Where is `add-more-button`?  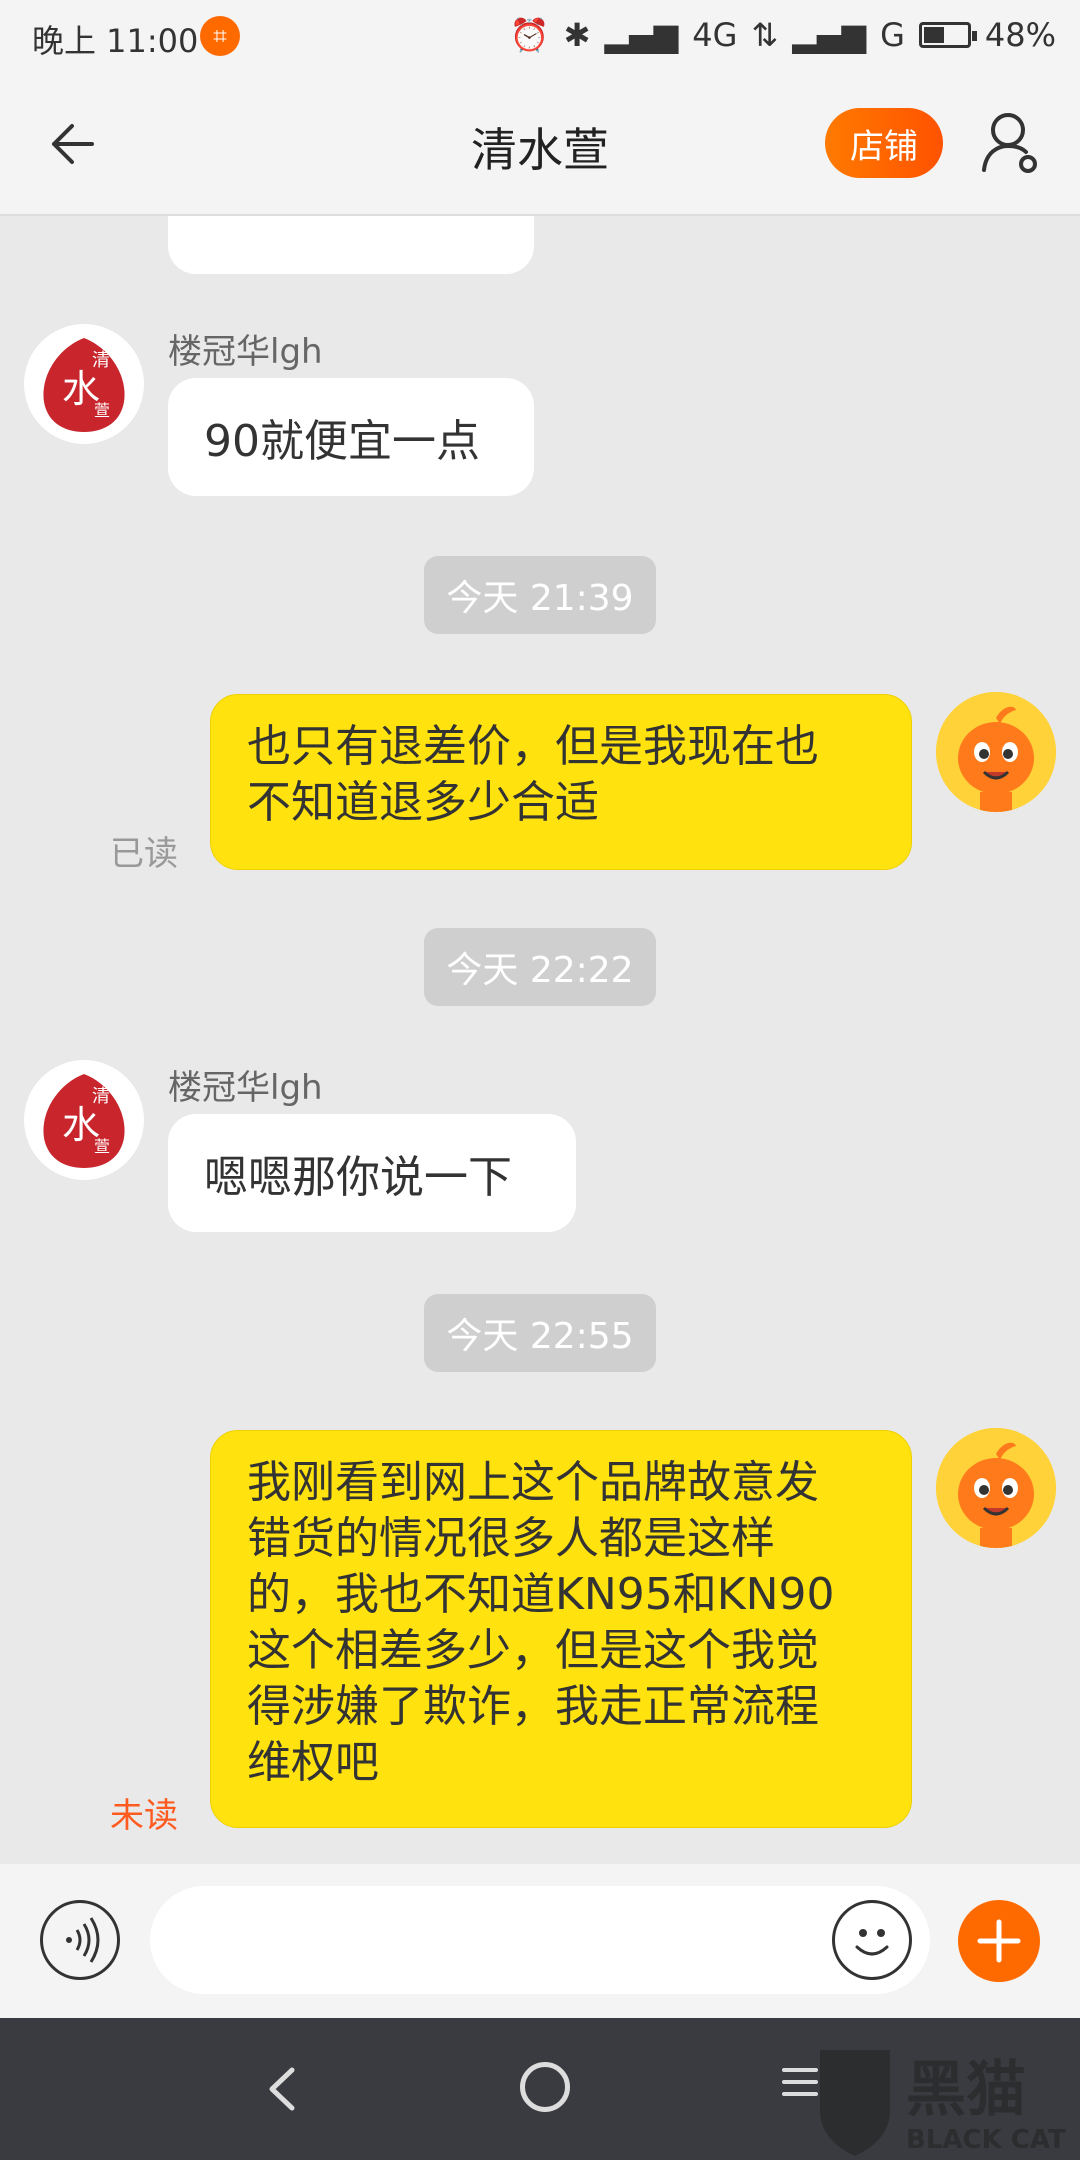
add-more-button is located at coordinates (999, 1941).